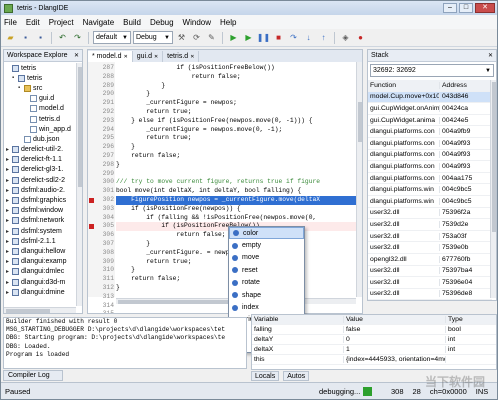 This screenshot has height=400, width=498. I want to click on stack-frame-row: user32.dll 75397ba4, so click(430, 272).